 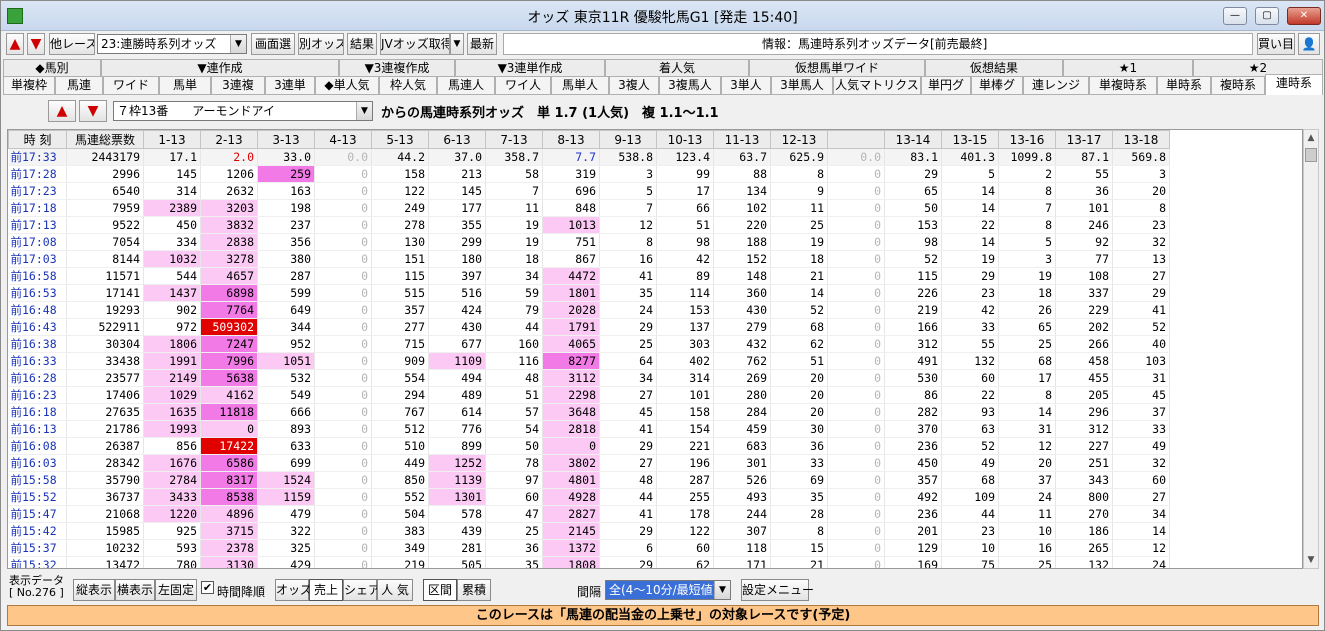 I want to click on column-header: 9-13, so click(x=628, y=139).